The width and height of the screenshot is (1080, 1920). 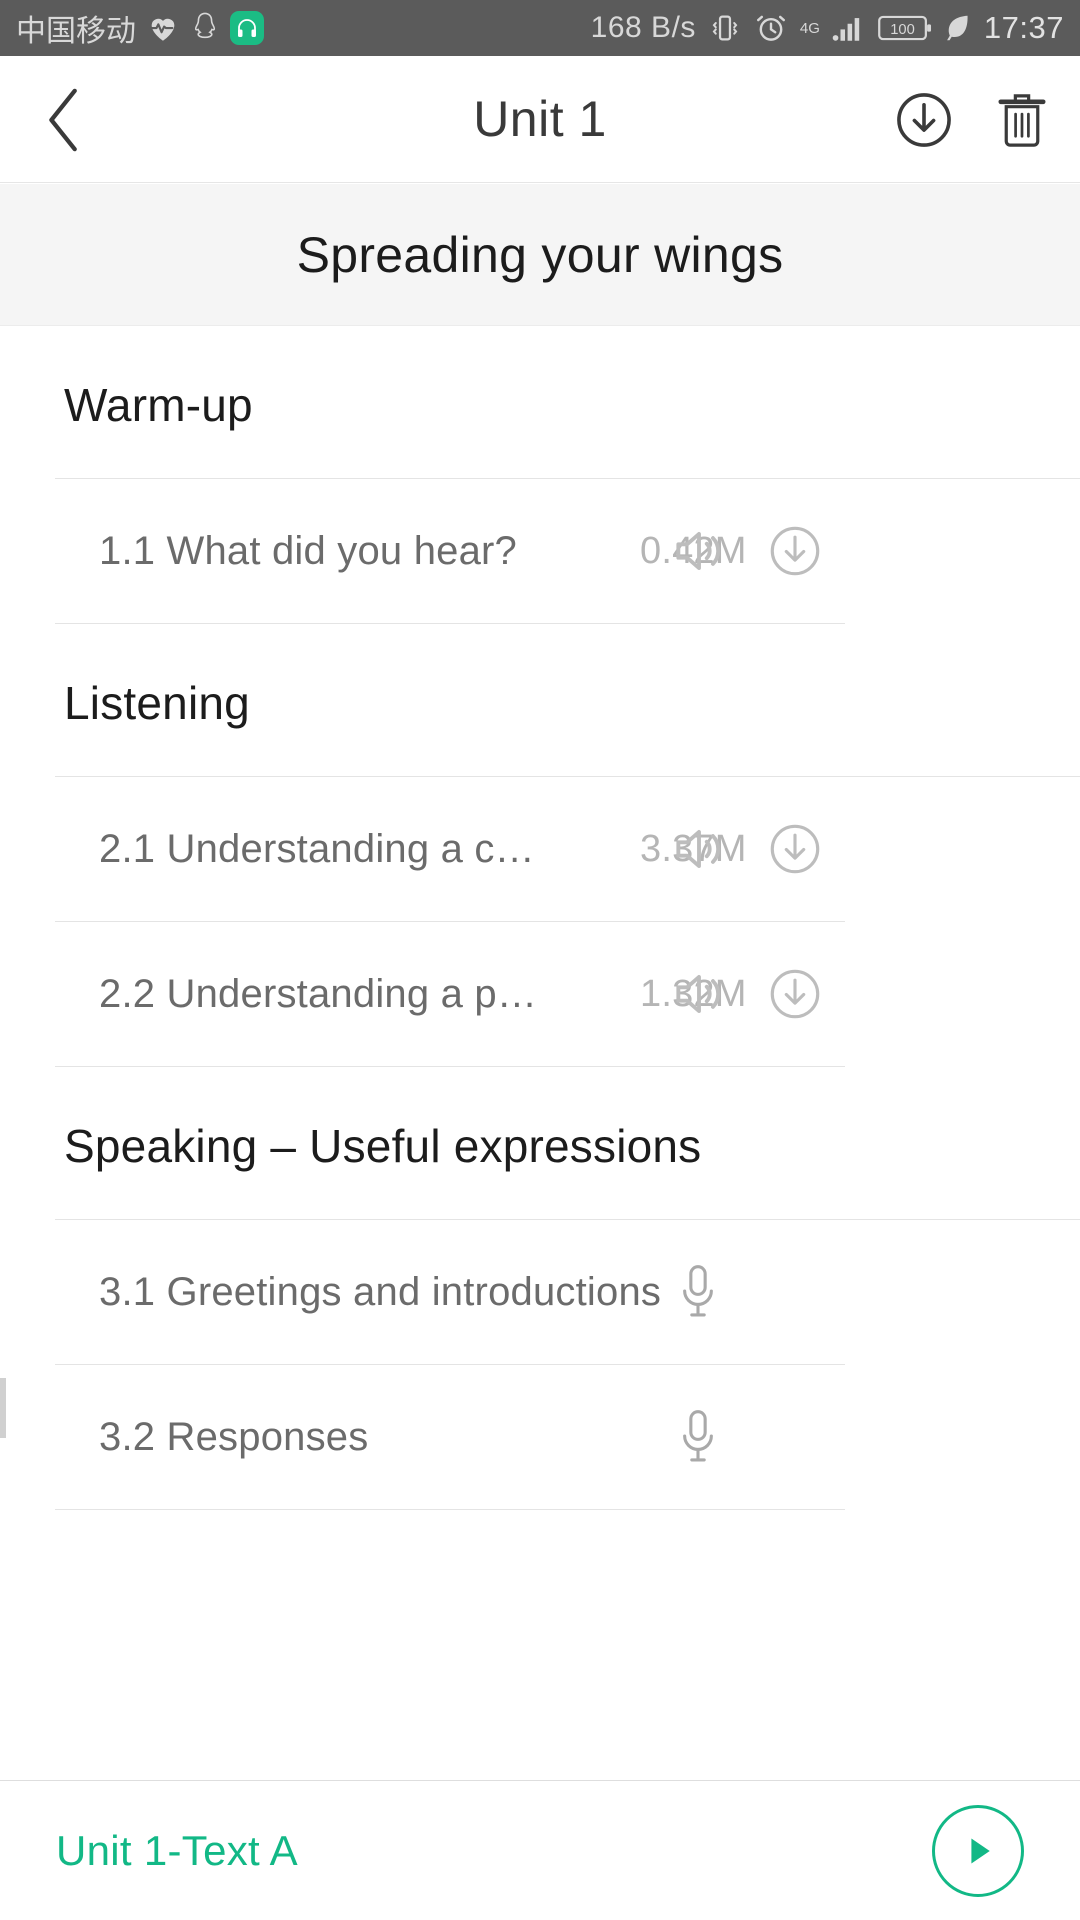 I want to click on back-button, so click(x=65, y=119).